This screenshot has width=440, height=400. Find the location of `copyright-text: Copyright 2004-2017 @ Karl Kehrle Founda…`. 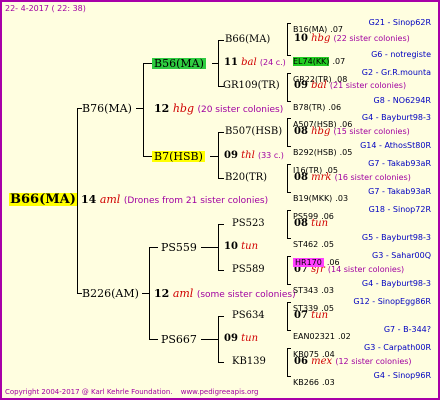

copyright-text: Copyright 2004-2017 @ Karl Kehrle Founda… is located at coordinates (89, 392).